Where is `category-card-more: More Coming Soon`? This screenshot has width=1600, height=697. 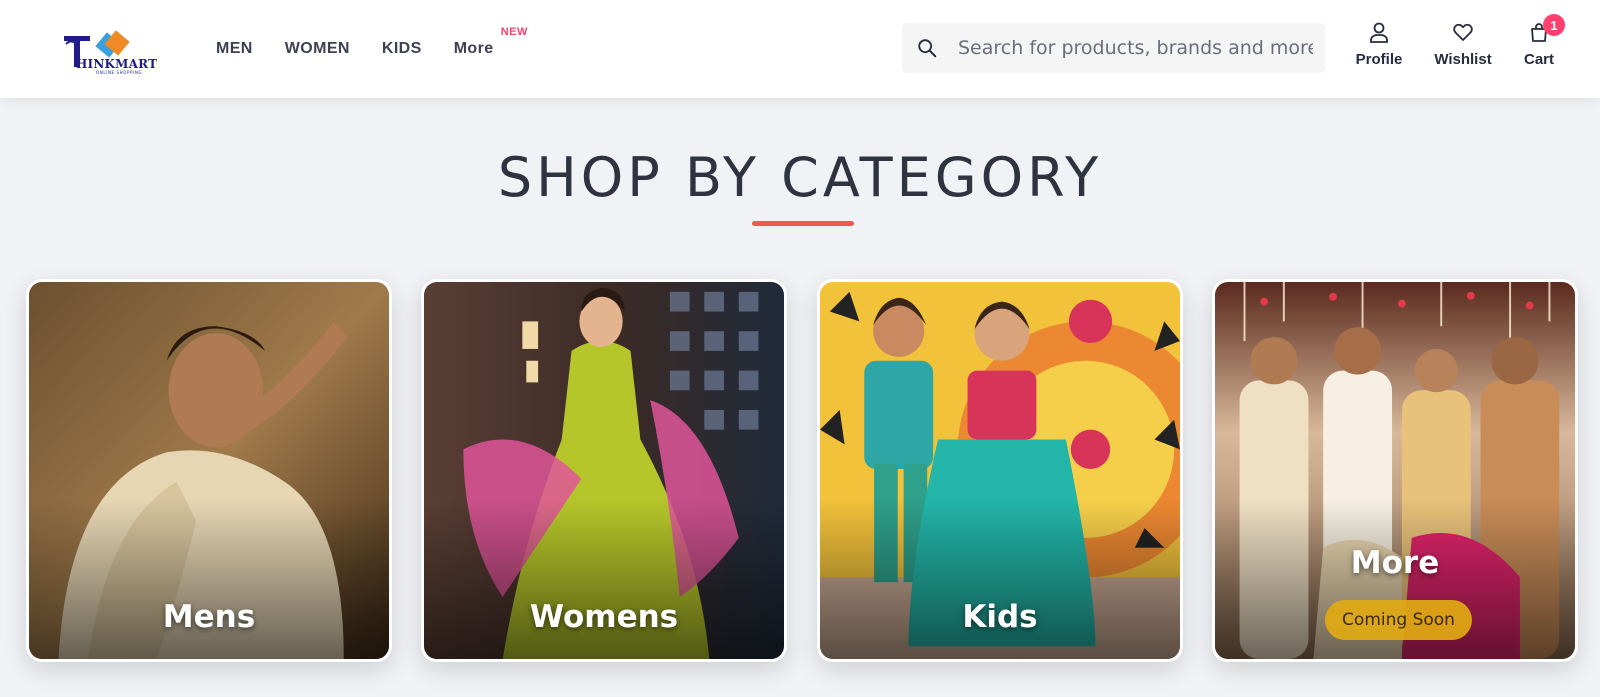 category-card-more: More Coming Soon is located at coordinates (1395, 470).